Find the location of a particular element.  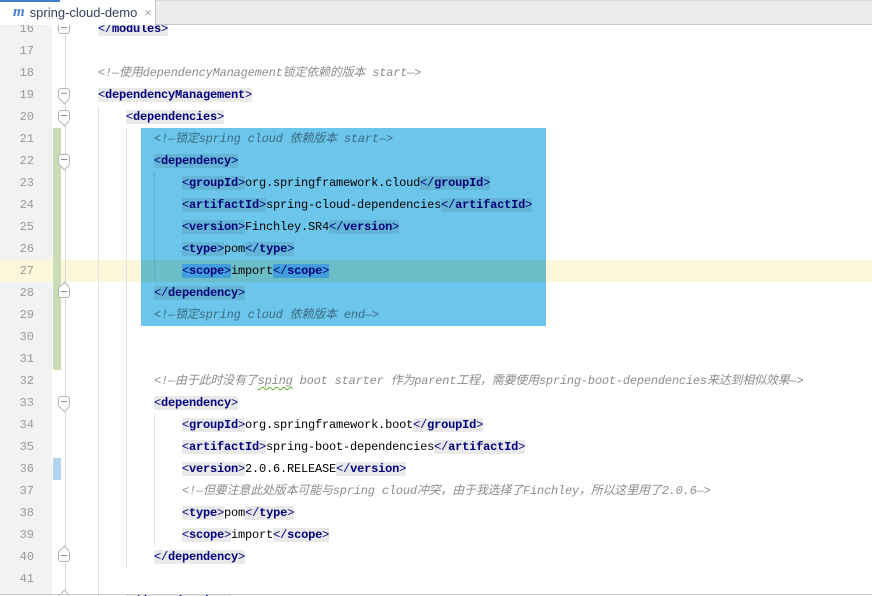

code-line-16: </modules> is located at coordinates (436, 32).